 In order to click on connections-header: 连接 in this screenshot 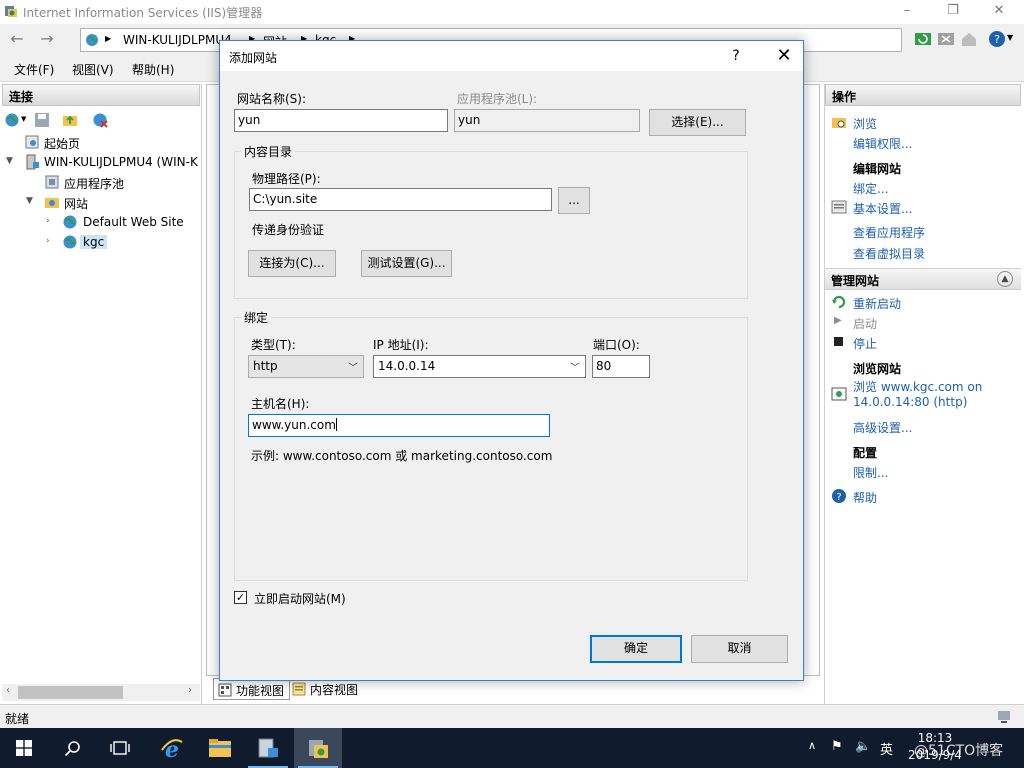, I will do `click(101, 95)`.